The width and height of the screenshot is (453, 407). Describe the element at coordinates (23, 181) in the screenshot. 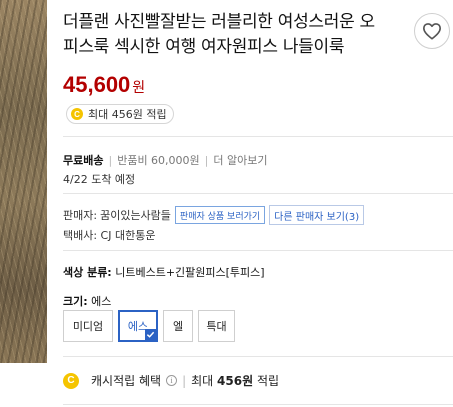

I see `product-image-edge` at that location.